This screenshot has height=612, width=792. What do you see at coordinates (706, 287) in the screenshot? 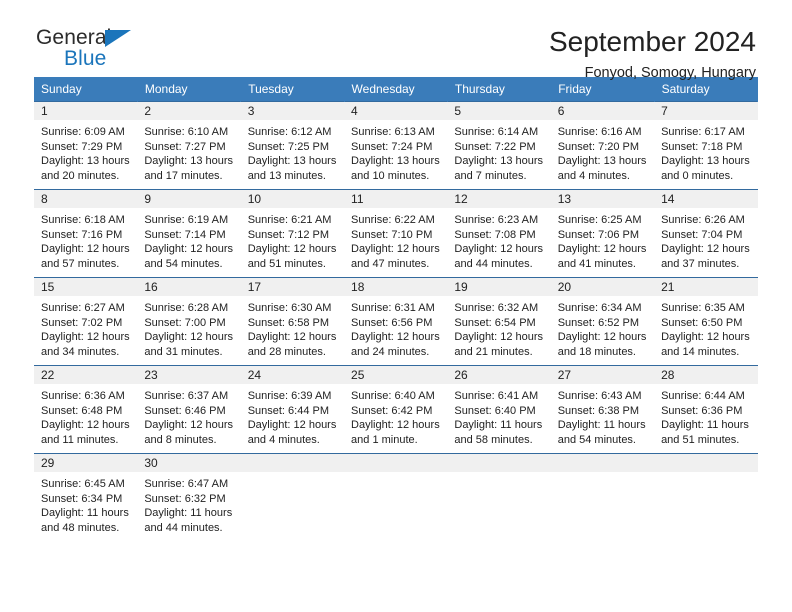
I see `day-number: 21` at bounding box center [706, 287].